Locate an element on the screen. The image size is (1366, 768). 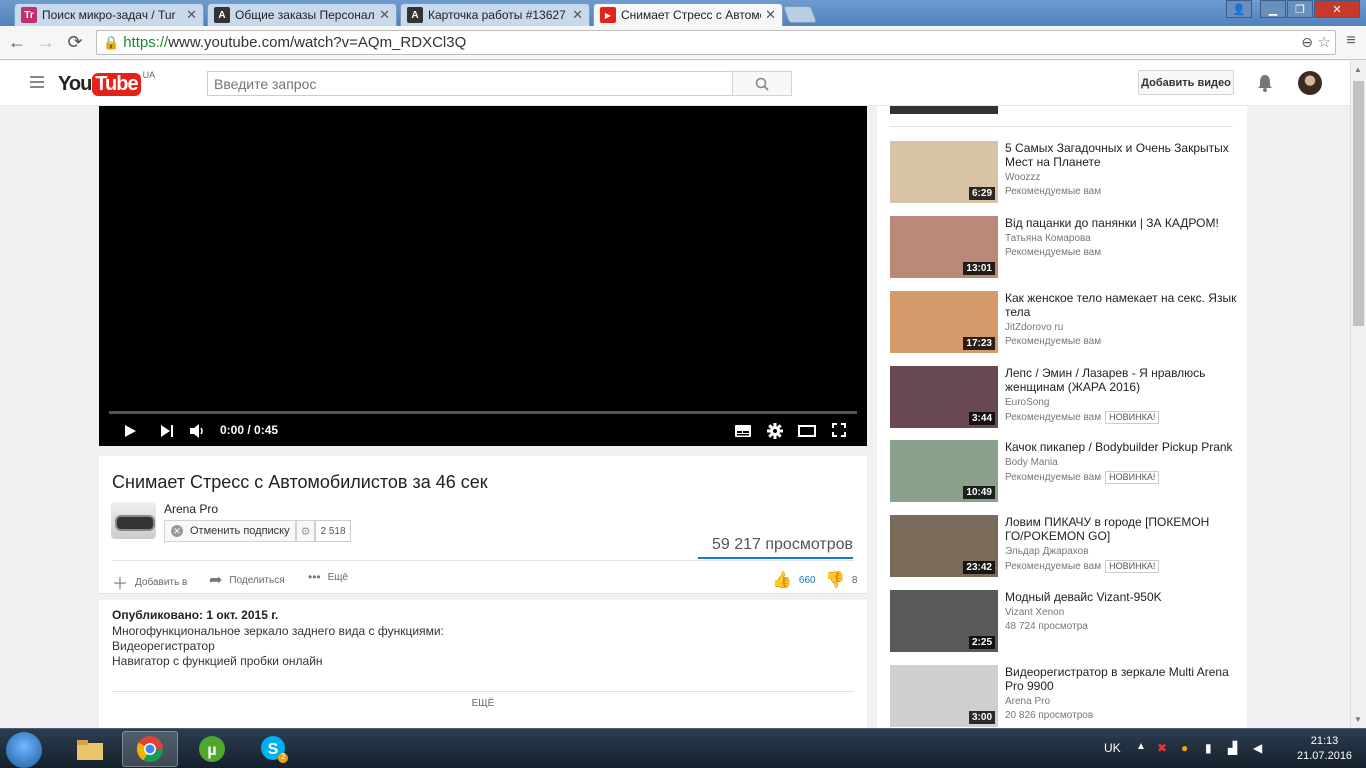
cancel-icon: ✕ is located at coordinates (177, 531).